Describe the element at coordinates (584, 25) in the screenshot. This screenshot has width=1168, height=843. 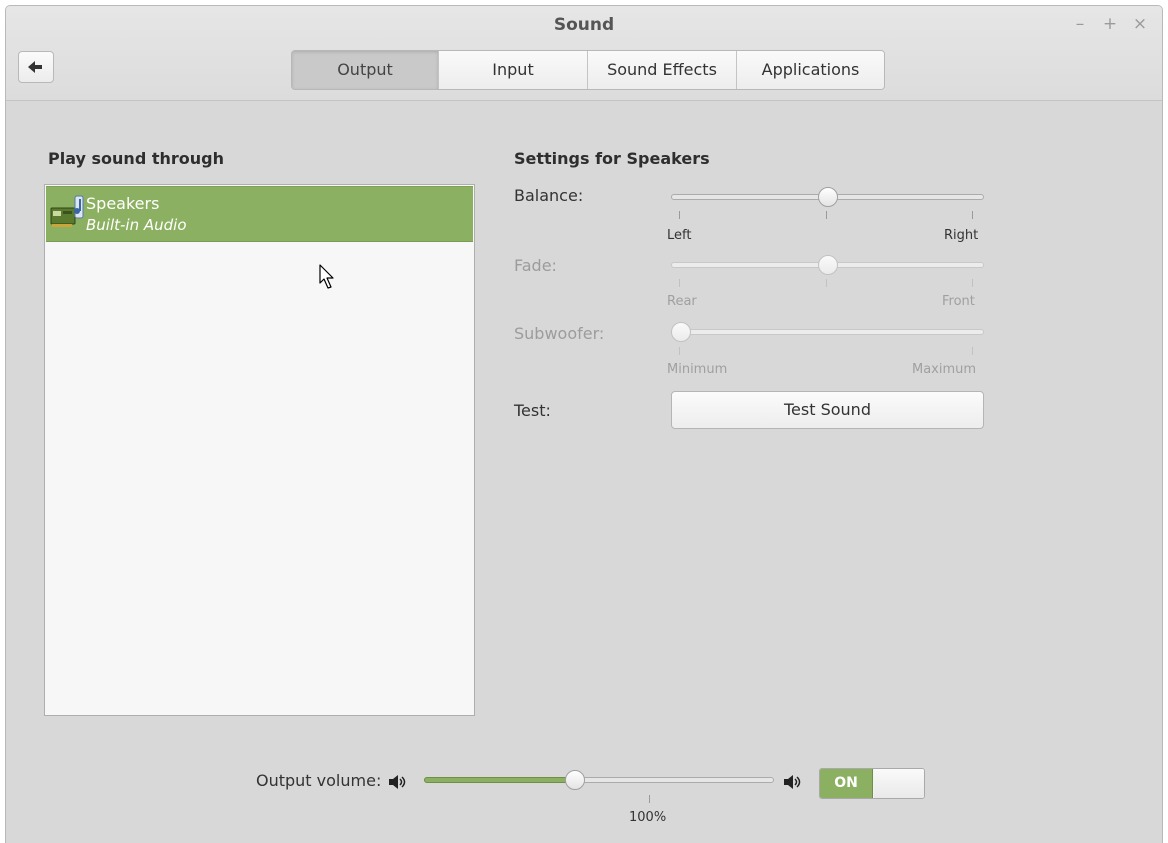
I see `window-title: Sound` at that location.